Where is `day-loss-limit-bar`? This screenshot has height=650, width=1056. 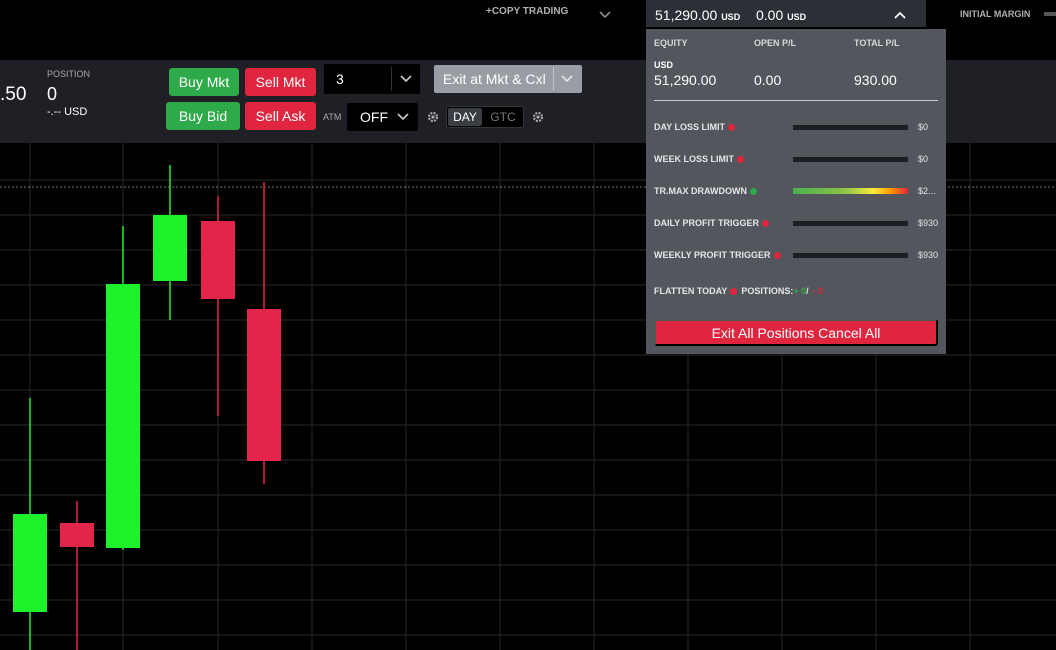 day-loss-limit-bar is located at coordinates (850, 127).